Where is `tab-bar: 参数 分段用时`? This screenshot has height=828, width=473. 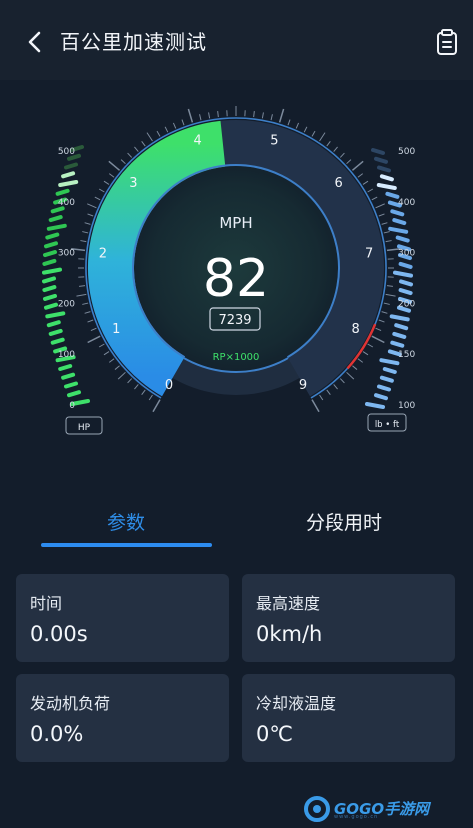 tab-bar: 参数 分段用时 is located at coordinates (236, 525).